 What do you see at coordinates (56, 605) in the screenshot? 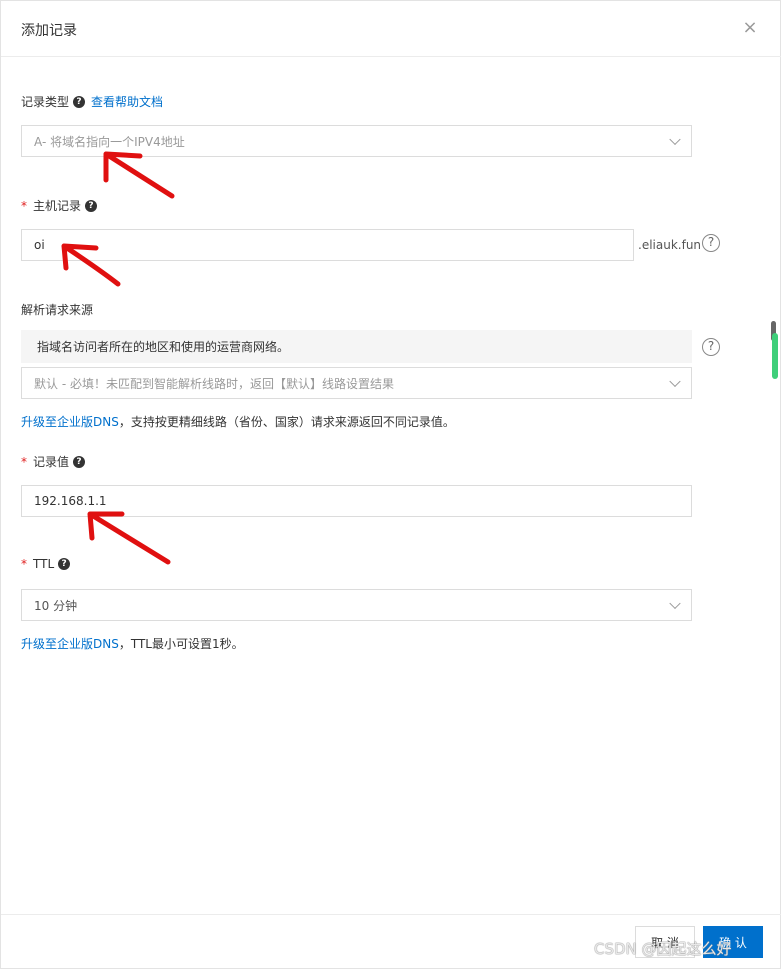
I see `ttl-value: 10 分钟` at bounding box center [56, 605].